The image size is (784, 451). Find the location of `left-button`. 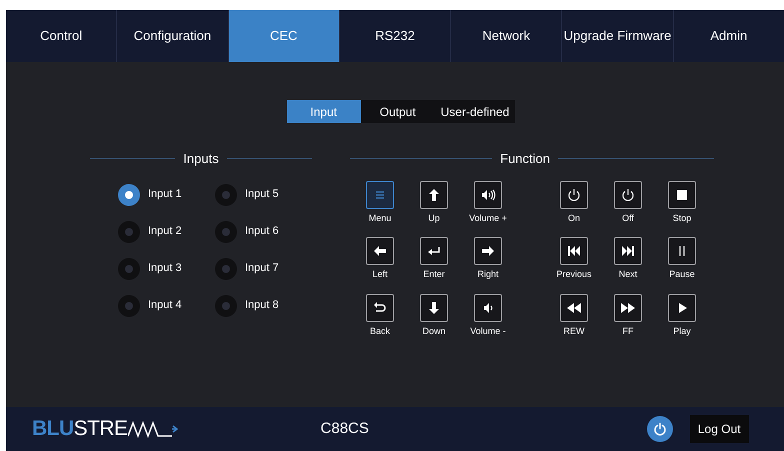

left-button is located at coordinates (380, 251).